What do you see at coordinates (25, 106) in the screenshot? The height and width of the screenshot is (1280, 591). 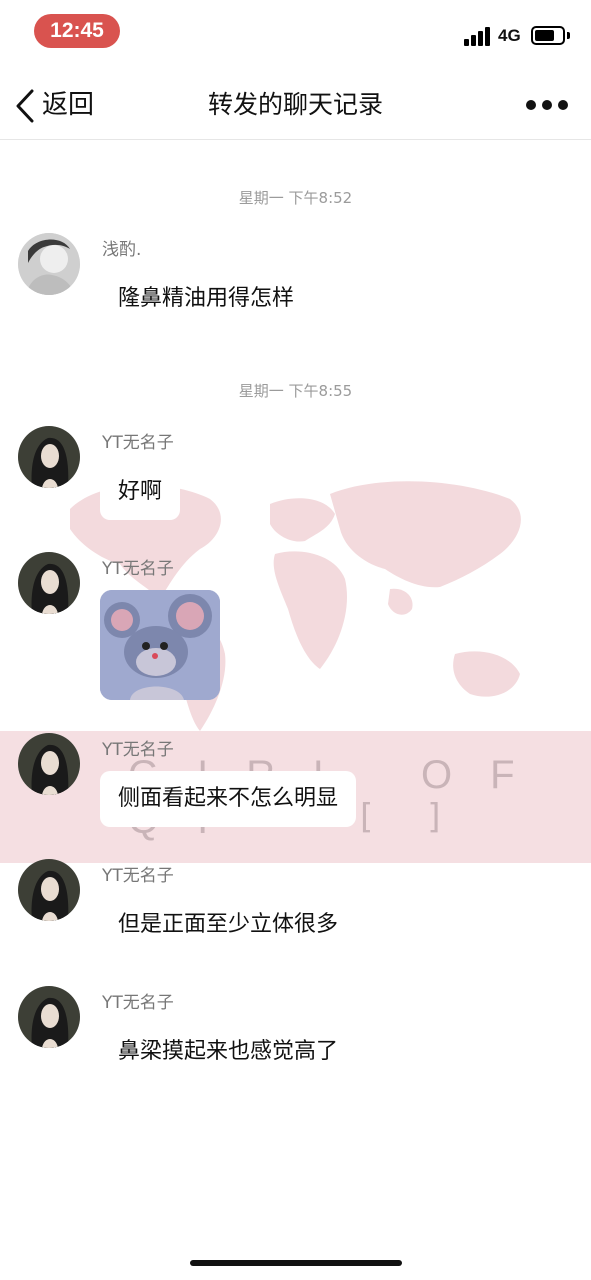 I see `chevron-left-icon` at bounding box center [25, 106].